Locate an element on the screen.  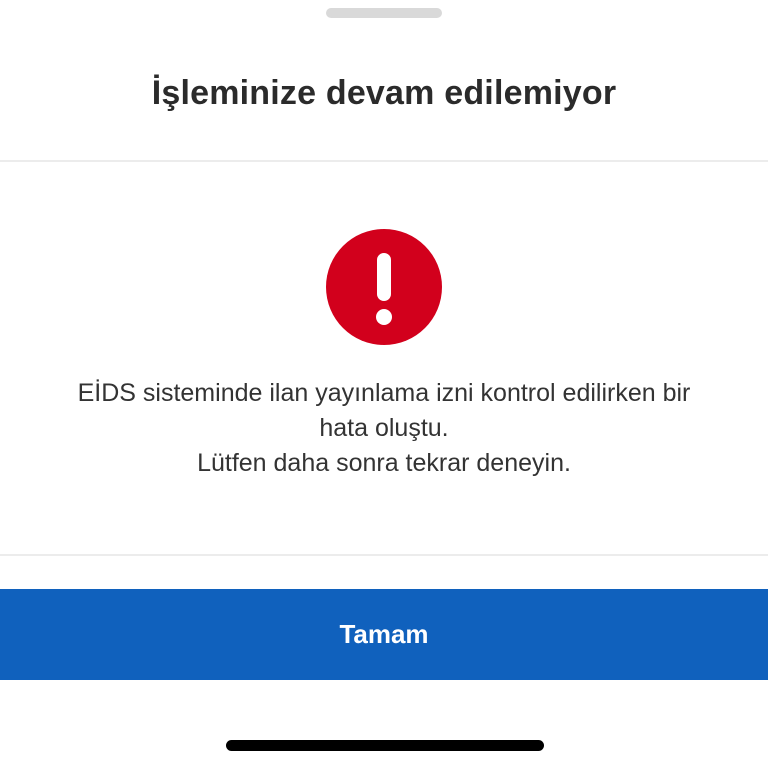
sheet-grabber-handle is located at coordinates (384, 13).